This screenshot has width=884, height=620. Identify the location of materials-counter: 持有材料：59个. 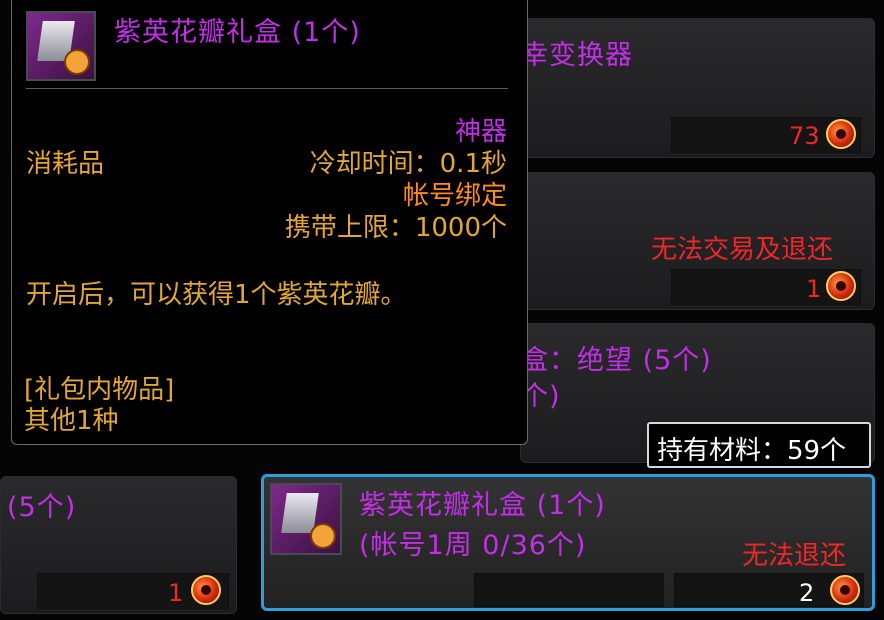
(759, 445).